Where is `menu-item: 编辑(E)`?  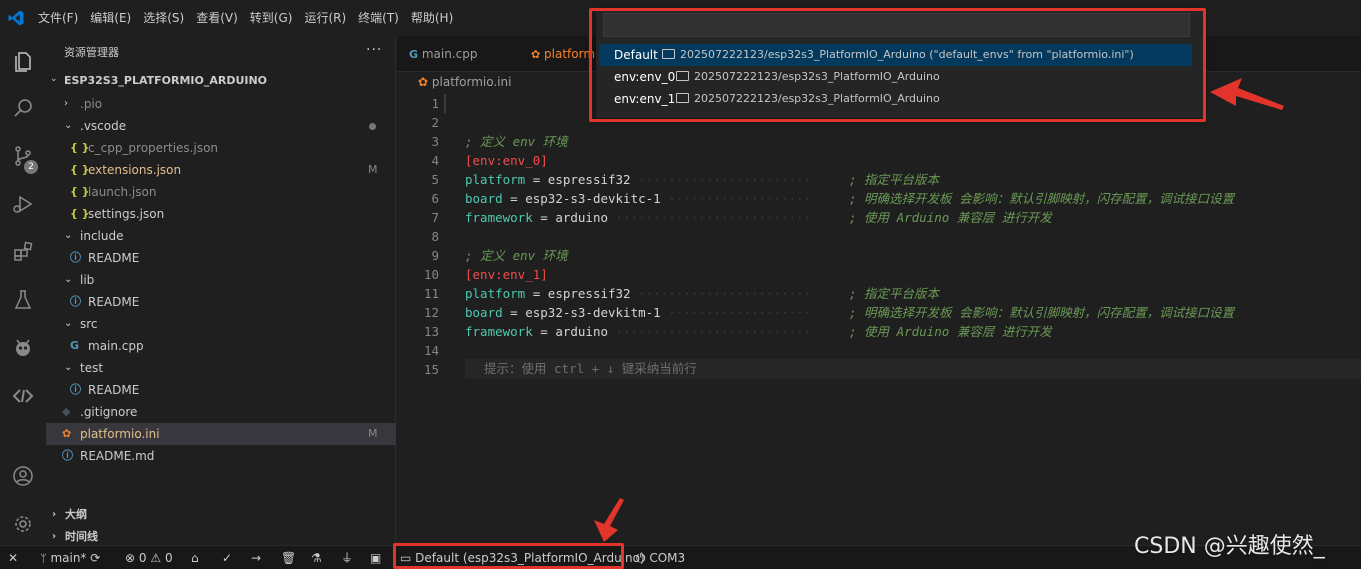
menu-item: 编辑(E) is located at coordinates (110, 18).